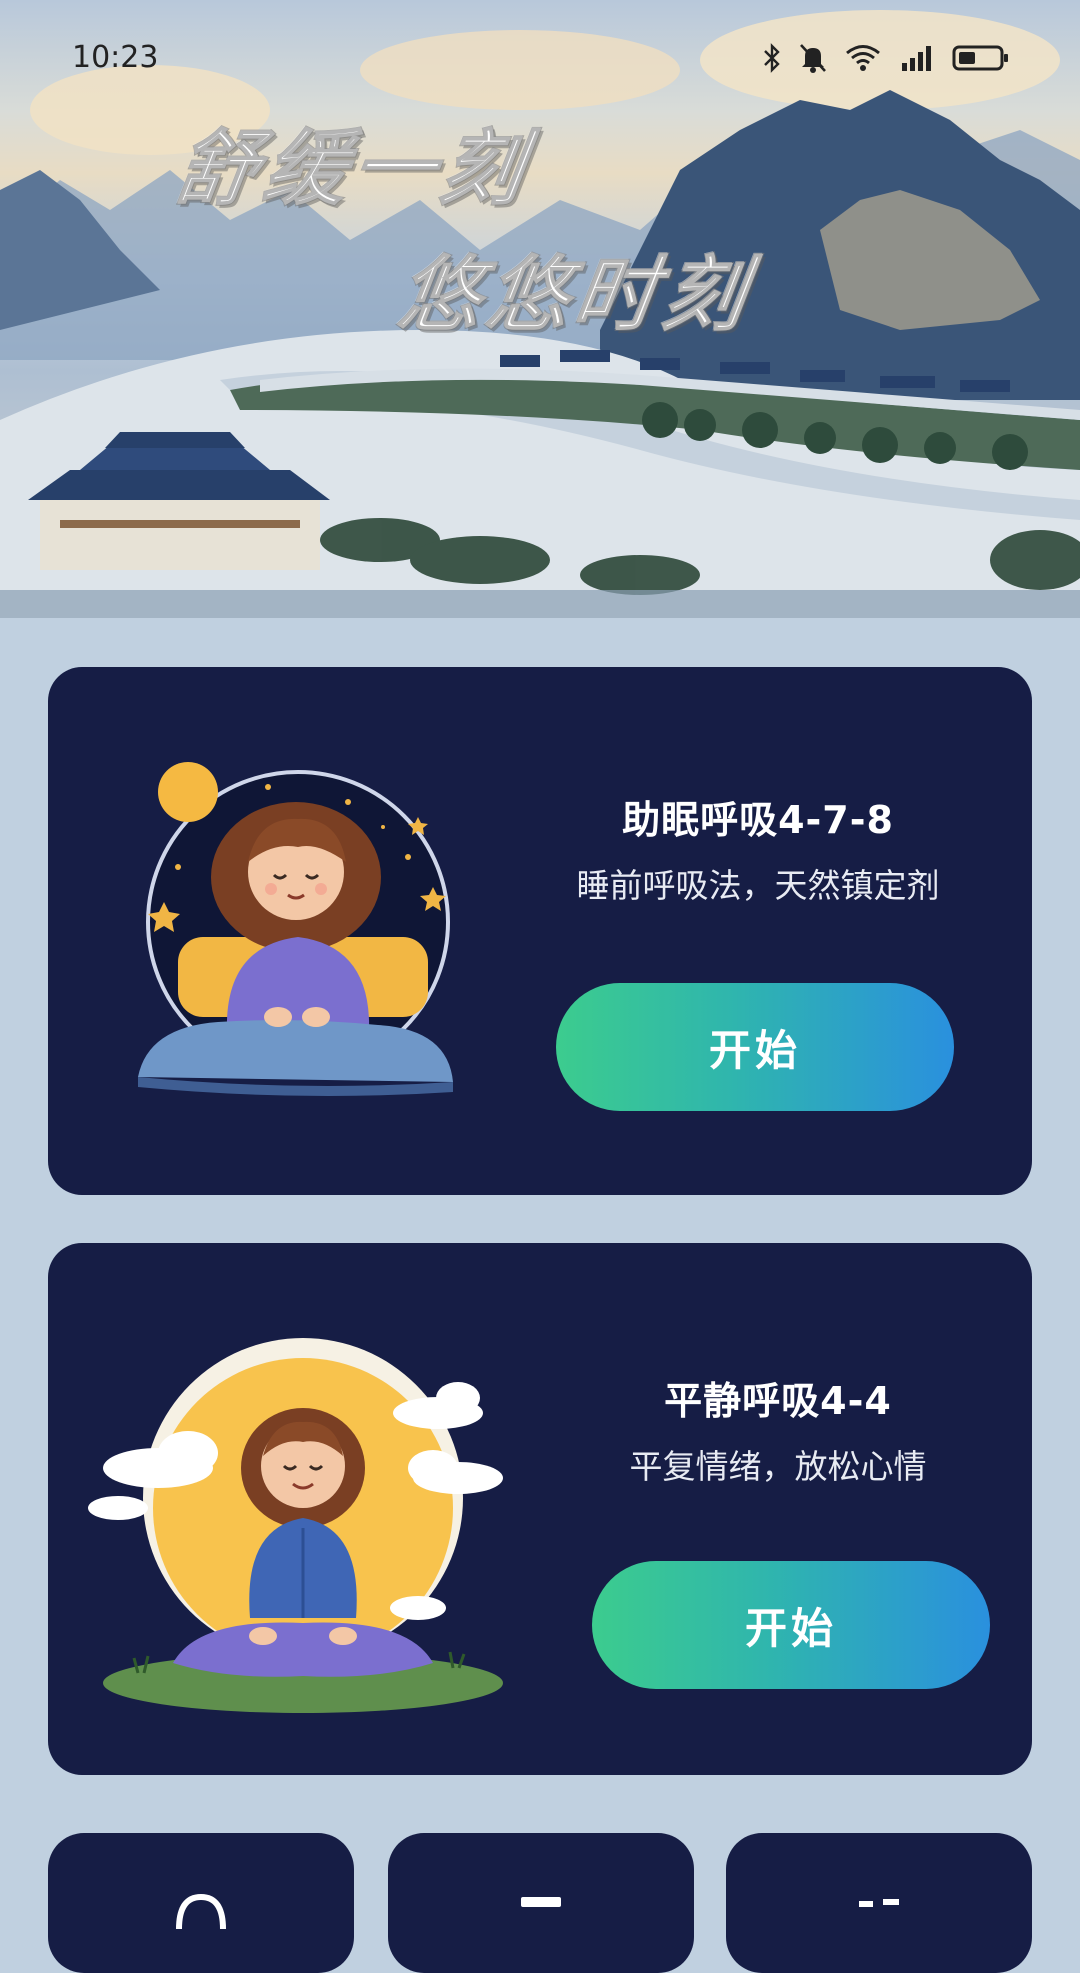 This screenshot has height=1973, width=1080. I want to click on status-time: 10:23, so click(115, 57).